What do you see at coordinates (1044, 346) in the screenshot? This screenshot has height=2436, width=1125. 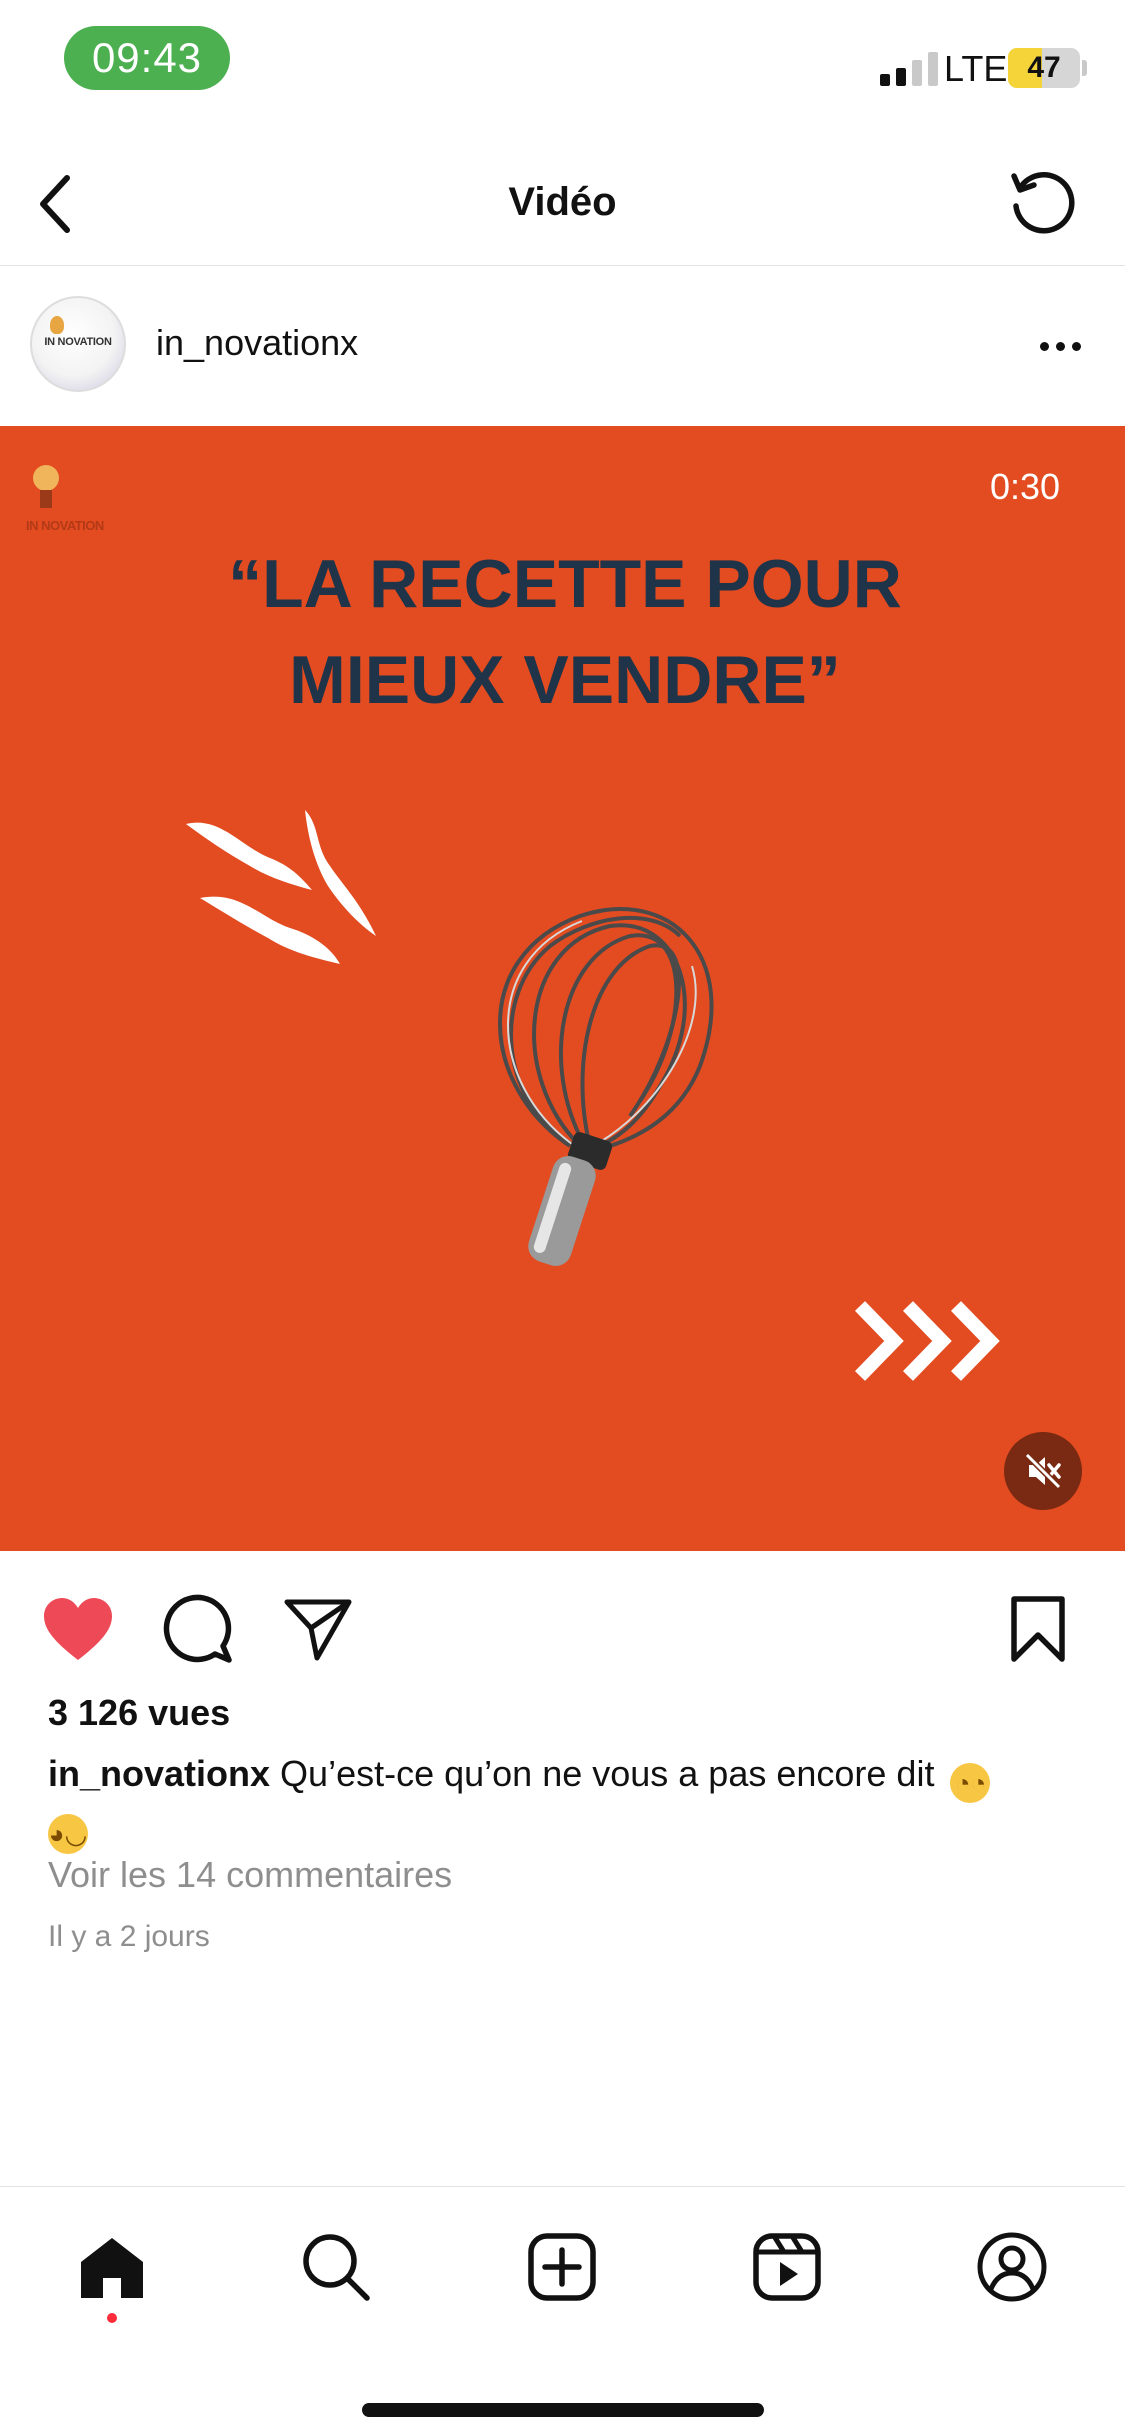 I see `more-horizontal-icon` at bounding box center [1044, 346].